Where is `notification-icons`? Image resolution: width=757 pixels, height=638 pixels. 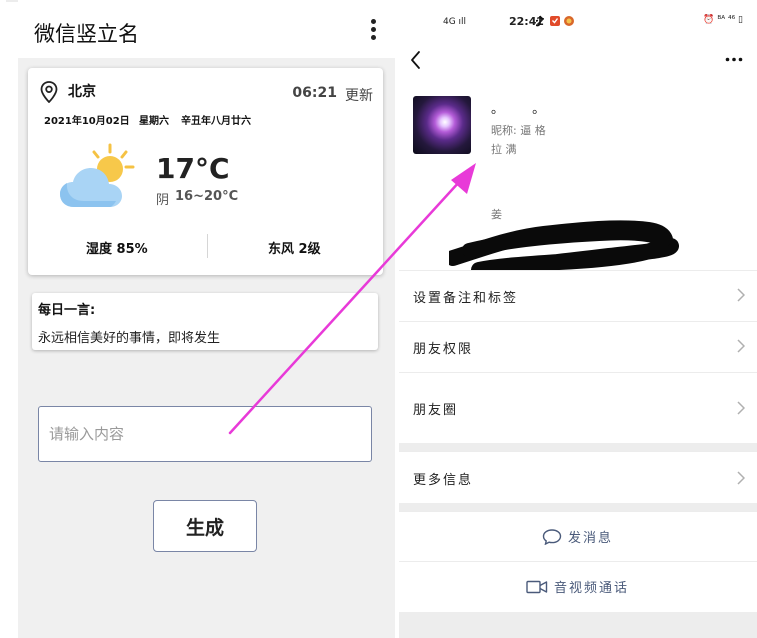
notification-icons is located at coordinates (555, 21).